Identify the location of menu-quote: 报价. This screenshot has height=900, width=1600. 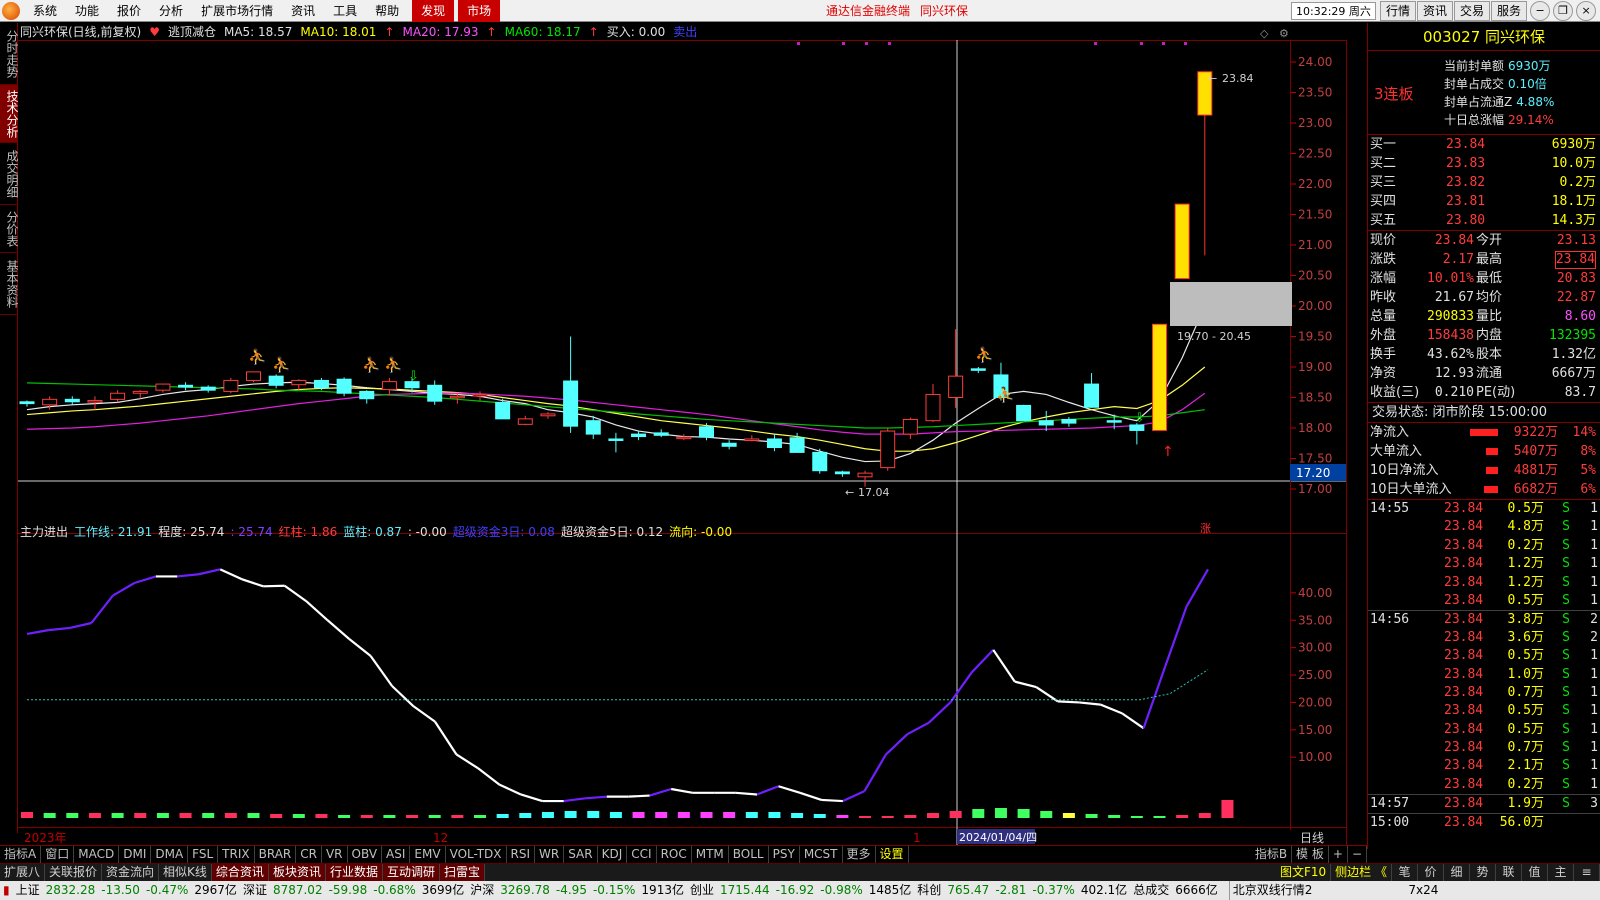
(129, 11).